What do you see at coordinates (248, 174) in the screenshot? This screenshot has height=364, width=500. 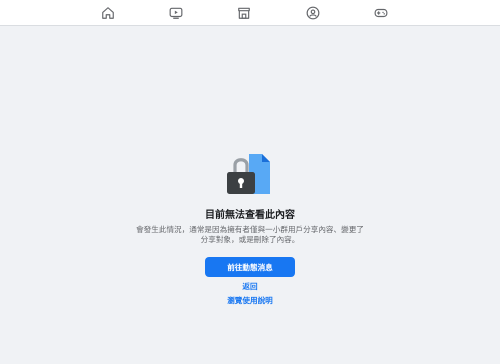 I see `locked-content-icon` at bounding box center [248, 174].